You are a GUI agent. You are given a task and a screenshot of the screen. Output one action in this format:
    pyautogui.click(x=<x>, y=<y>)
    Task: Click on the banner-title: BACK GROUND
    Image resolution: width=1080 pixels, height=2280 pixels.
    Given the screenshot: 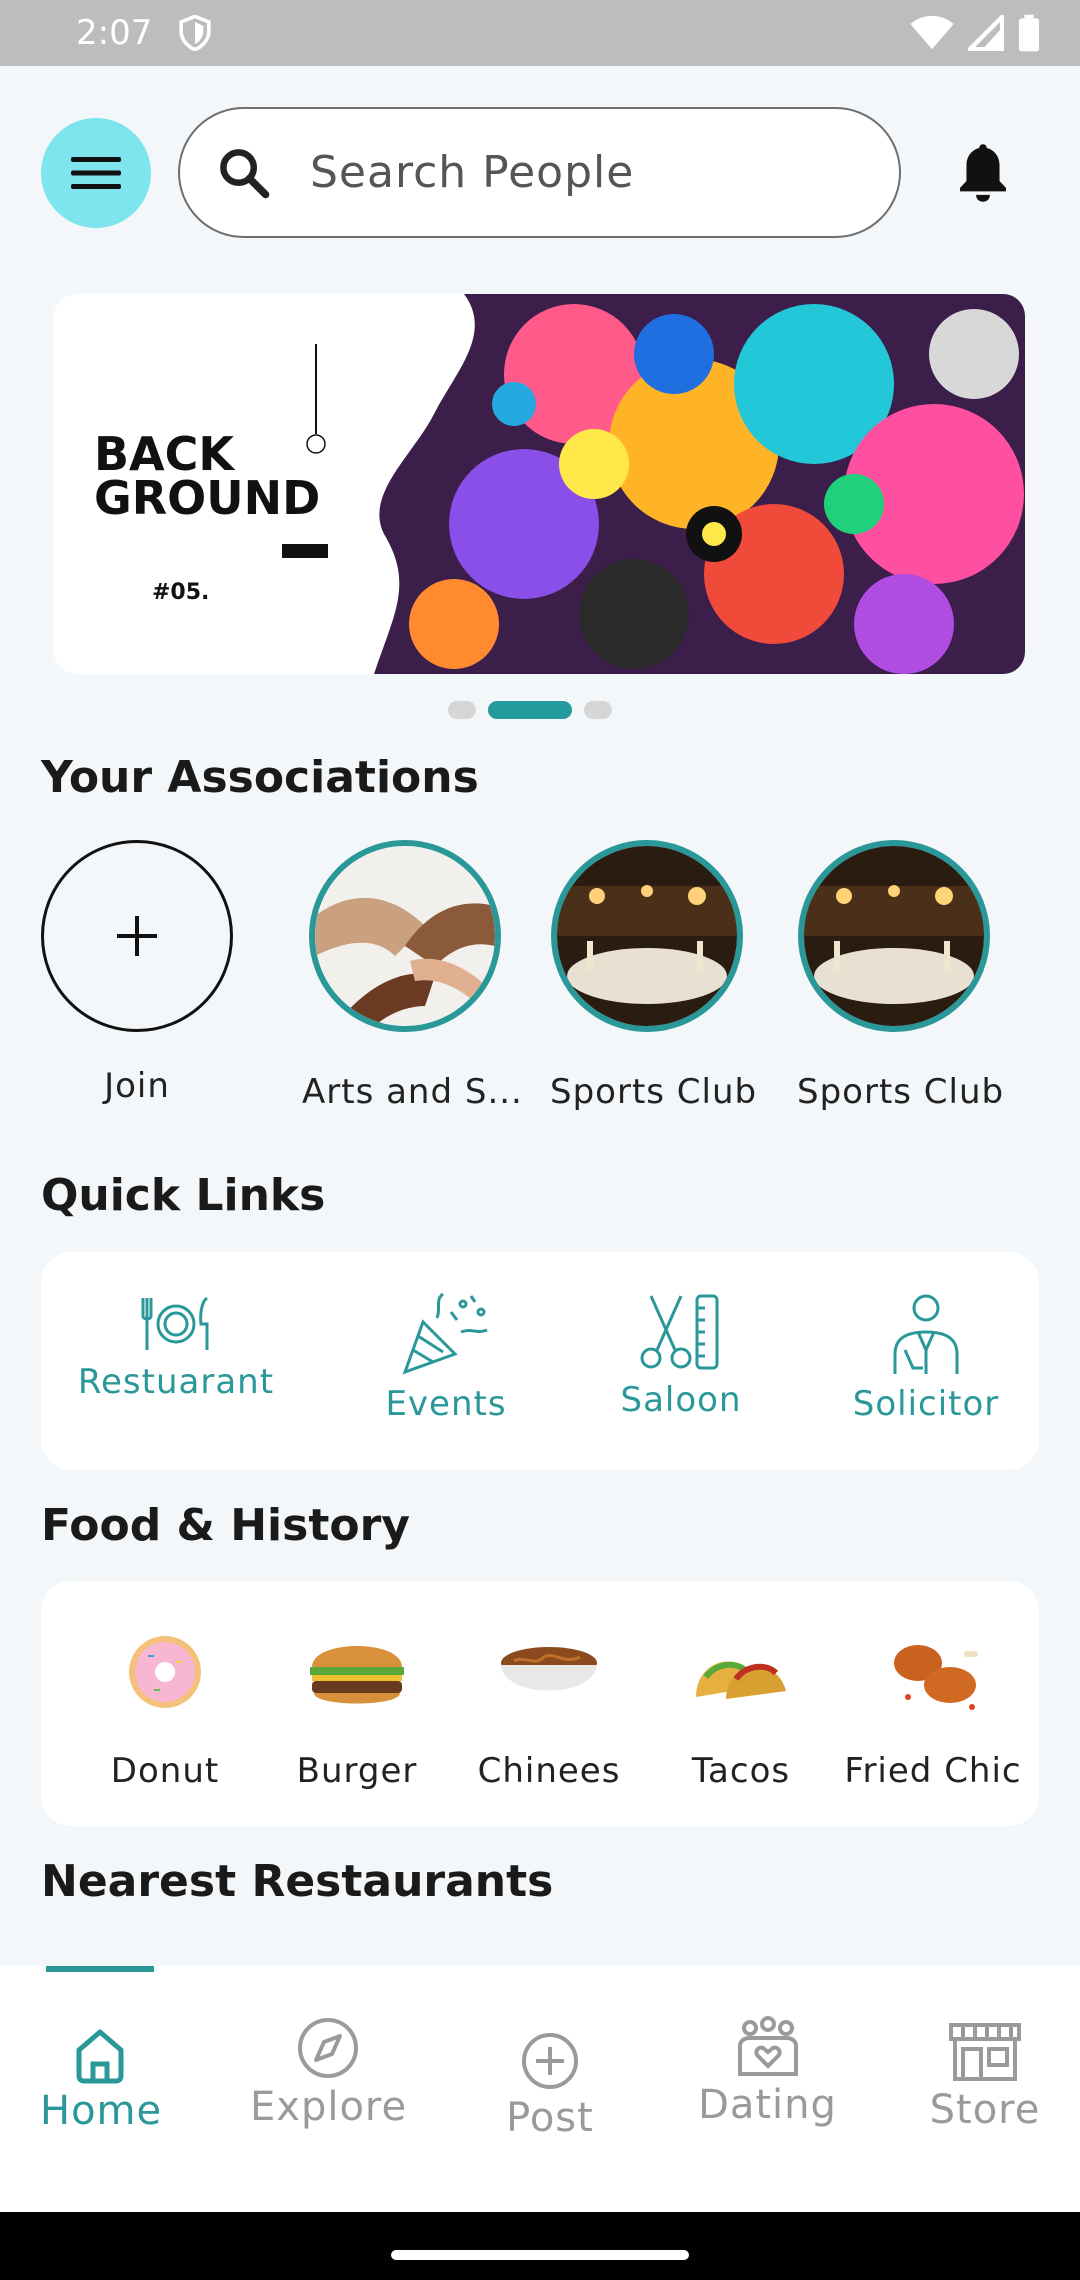 What is the action you would take?
    pyautogui.click(x=207, y=476)
    